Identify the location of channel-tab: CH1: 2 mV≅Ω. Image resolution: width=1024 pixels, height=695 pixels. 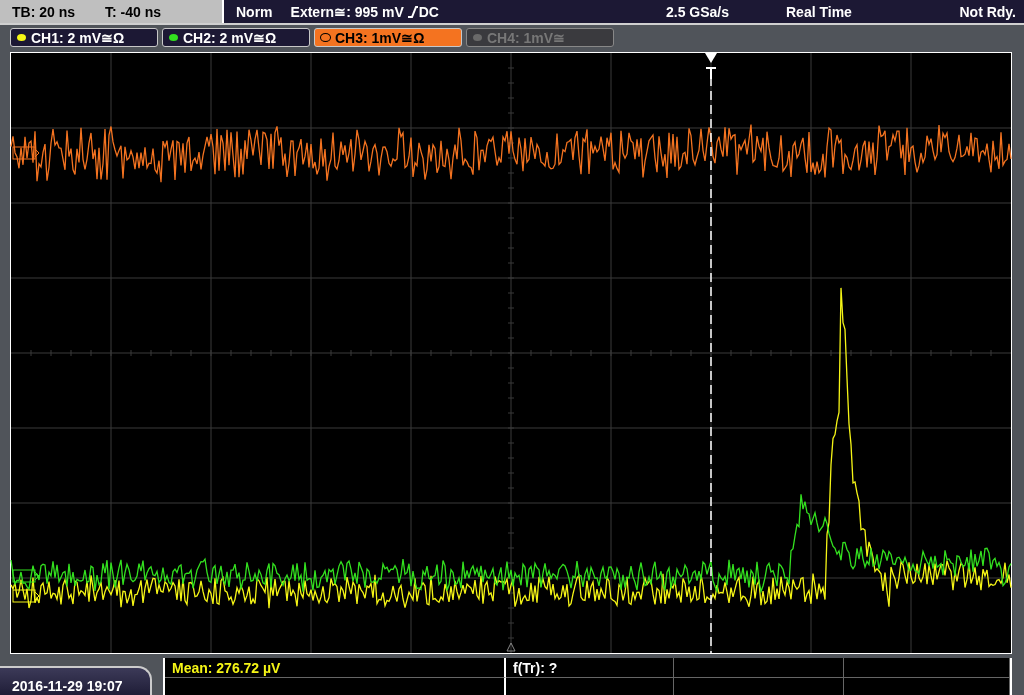
(84, 37).